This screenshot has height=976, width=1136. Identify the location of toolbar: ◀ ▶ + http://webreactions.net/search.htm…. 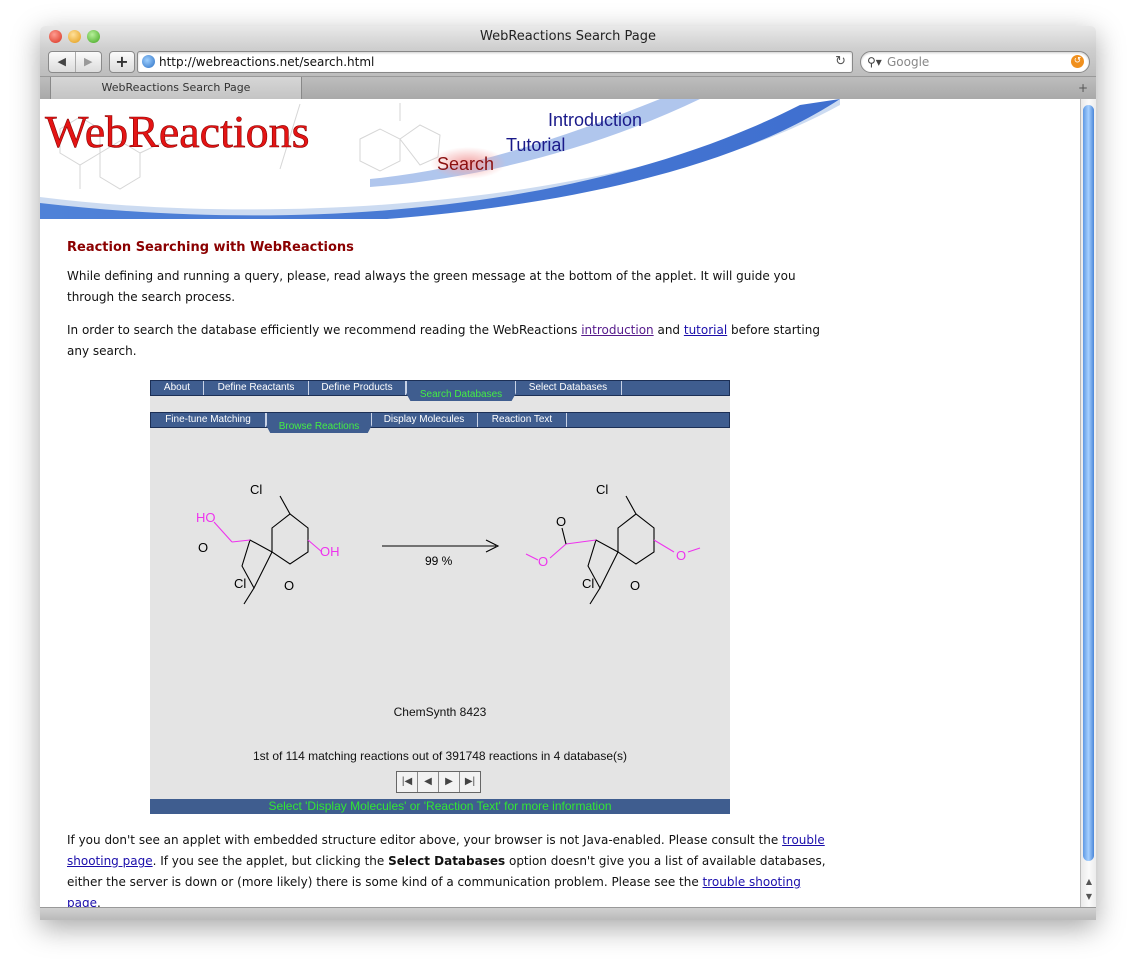
(568, 62).